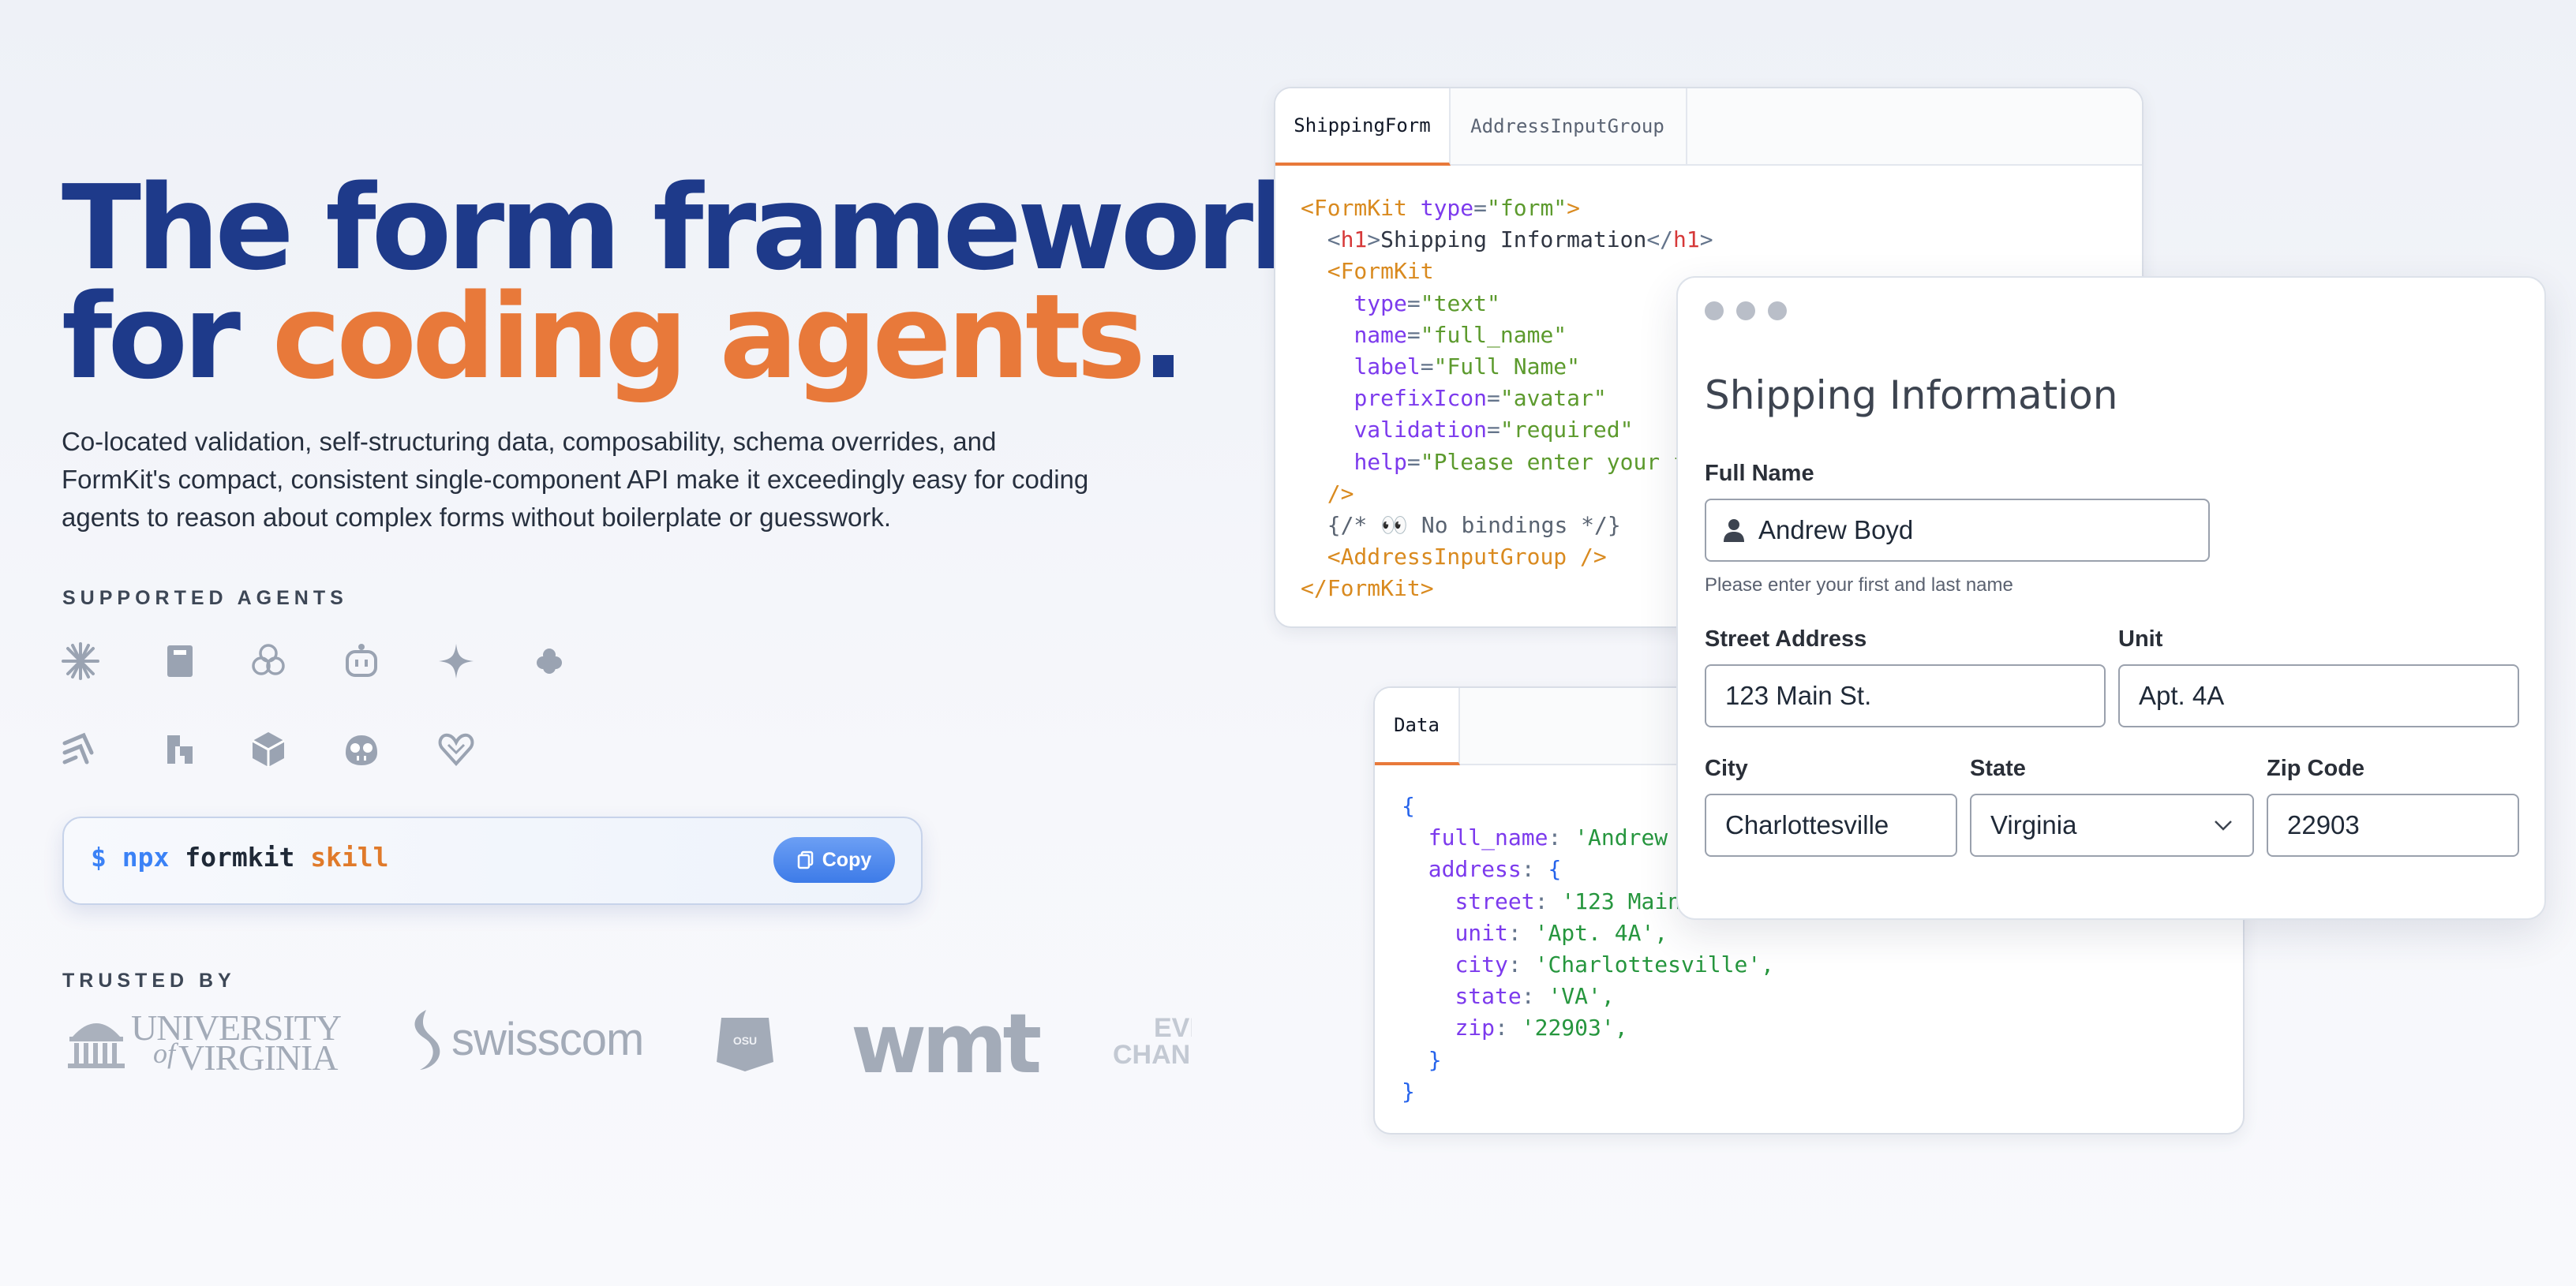 This screenshot has width=2576, height=1286. Describe the element at coordinates (1798, 695) in the screenshot. I see `street-value: 123 Main St.` at that location.